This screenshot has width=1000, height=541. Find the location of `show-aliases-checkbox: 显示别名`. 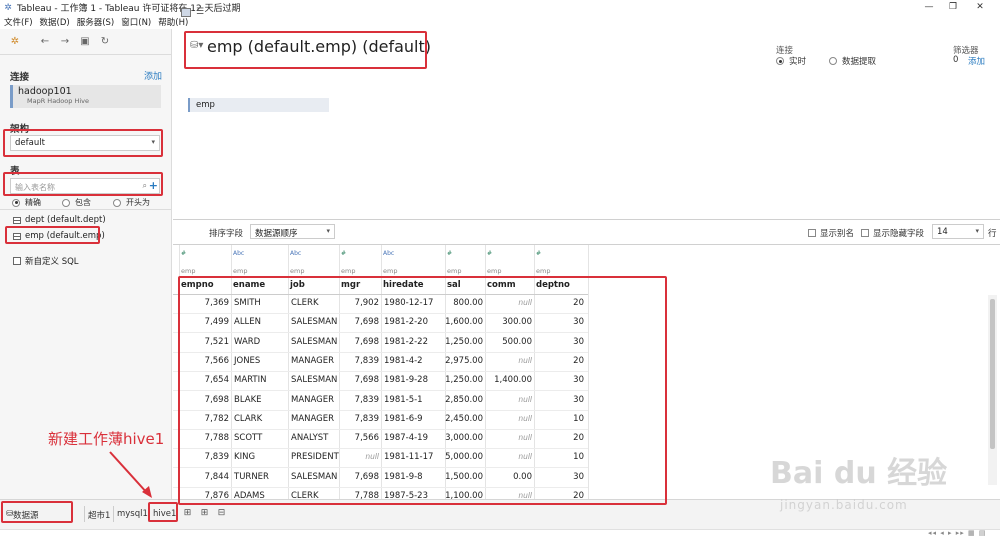

show-aliases-checkbox: 显示别名 is located at coordinates (831, 233).